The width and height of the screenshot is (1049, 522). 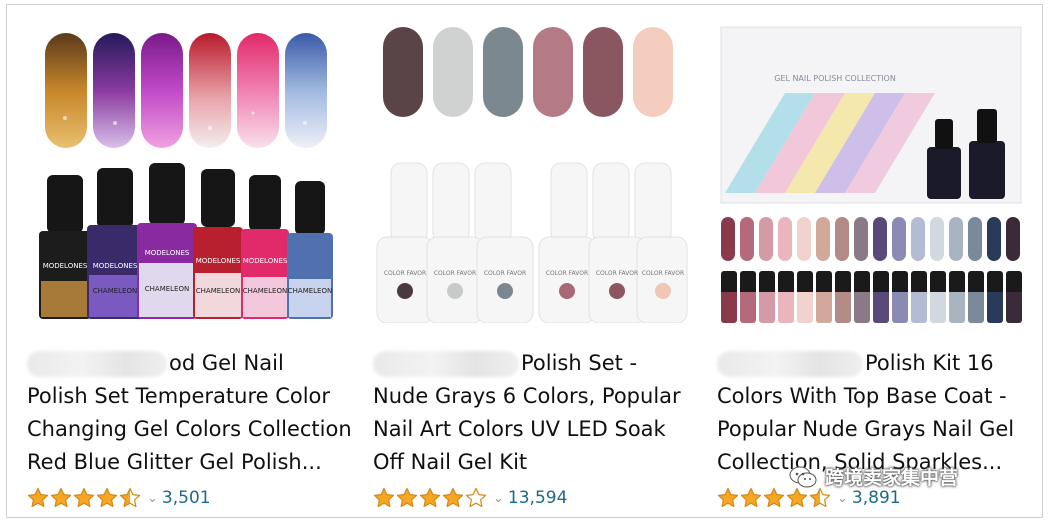 I want to click on title-line: Polish Set -, so click(x=538, y=363).